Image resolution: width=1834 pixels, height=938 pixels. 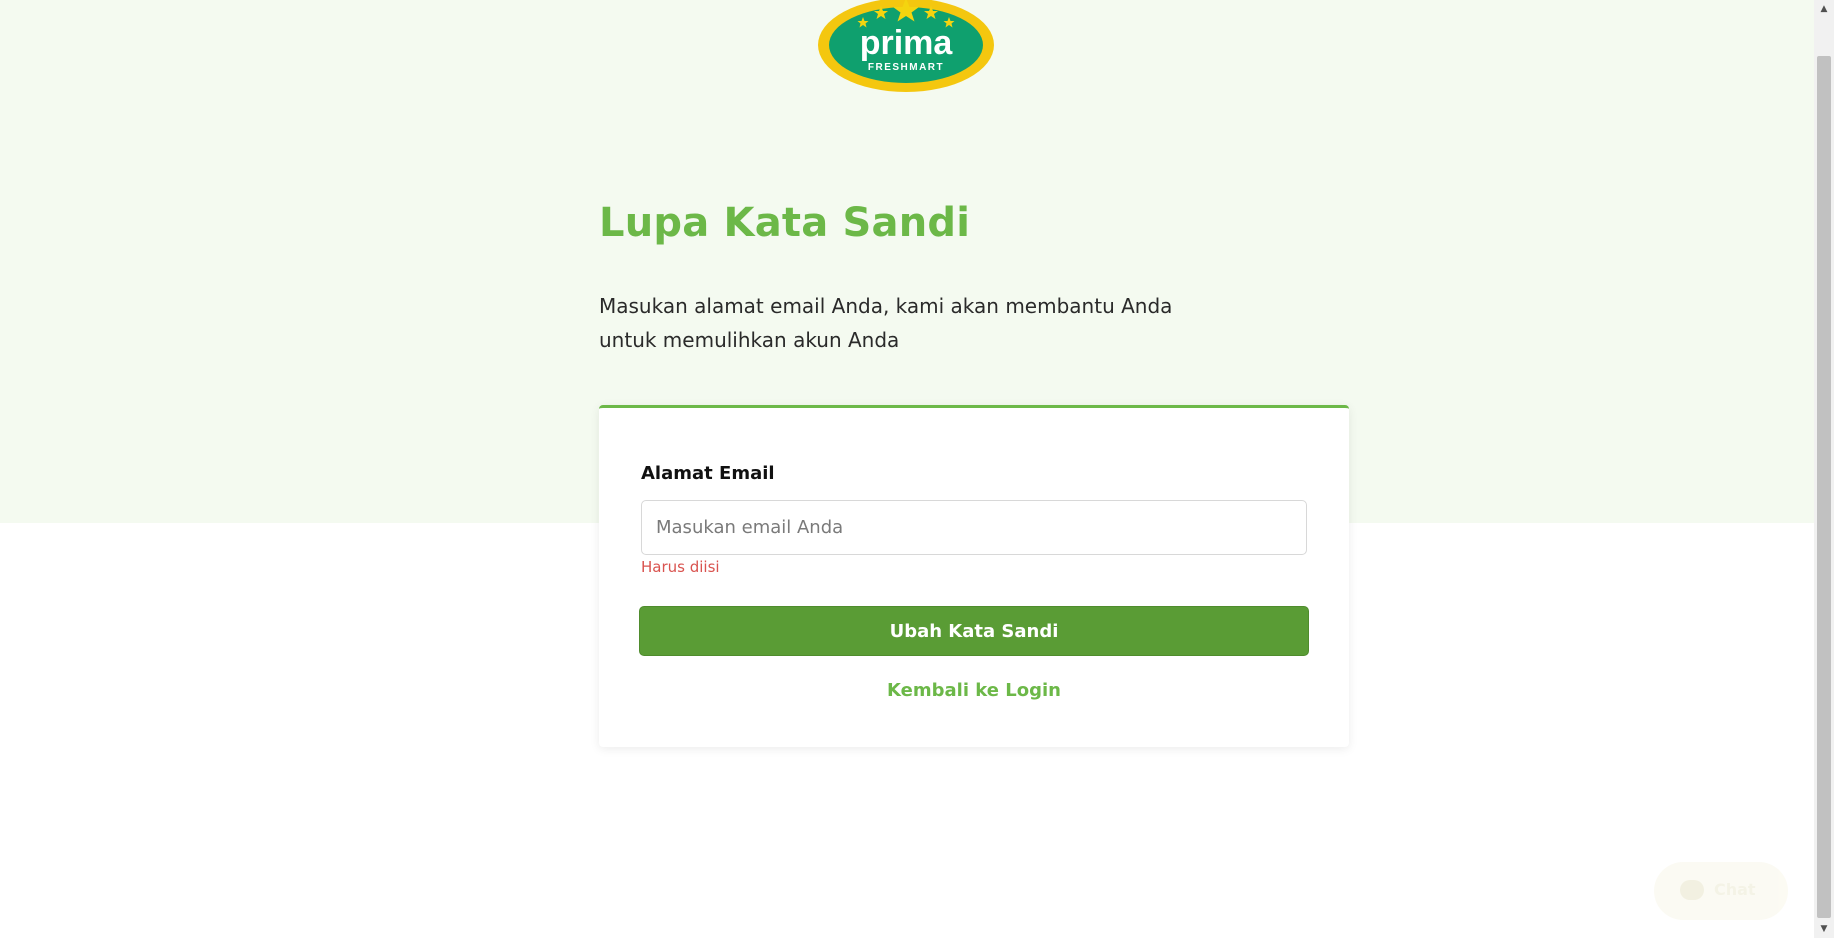 I want to click on change-password-button: Ubah Kata Sandi, so click(x=974, y=631).